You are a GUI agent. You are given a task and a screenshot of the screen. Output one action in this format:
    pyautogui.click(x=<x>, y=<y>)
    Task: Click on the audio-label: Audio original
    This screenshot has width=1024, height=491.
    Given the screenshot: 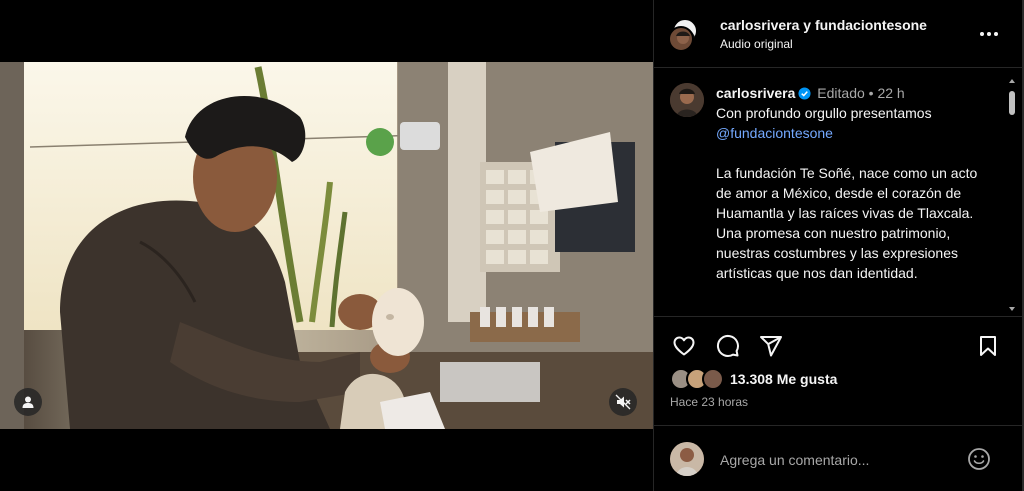 What is the action you would take?
    pyautogui.click(x=756, y=44)
    